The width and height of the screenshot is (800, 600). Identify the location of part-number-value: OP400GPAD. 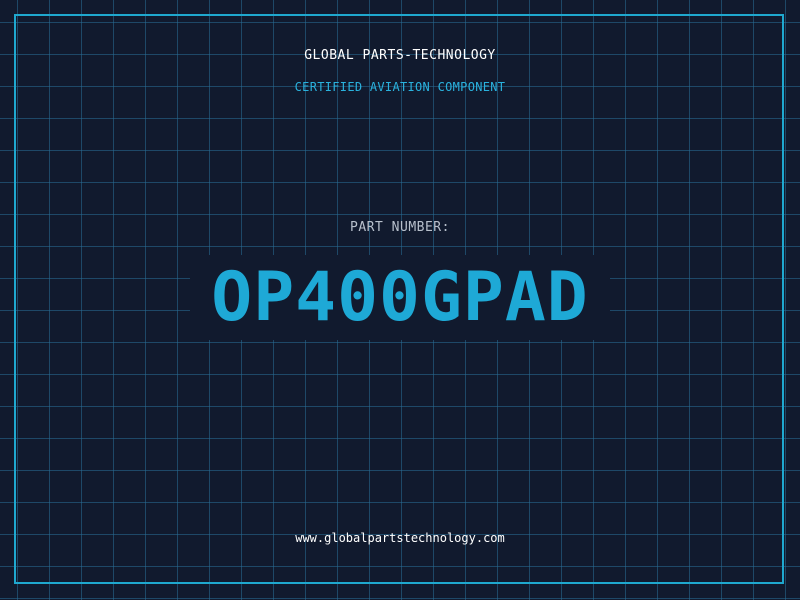
(400, 297).